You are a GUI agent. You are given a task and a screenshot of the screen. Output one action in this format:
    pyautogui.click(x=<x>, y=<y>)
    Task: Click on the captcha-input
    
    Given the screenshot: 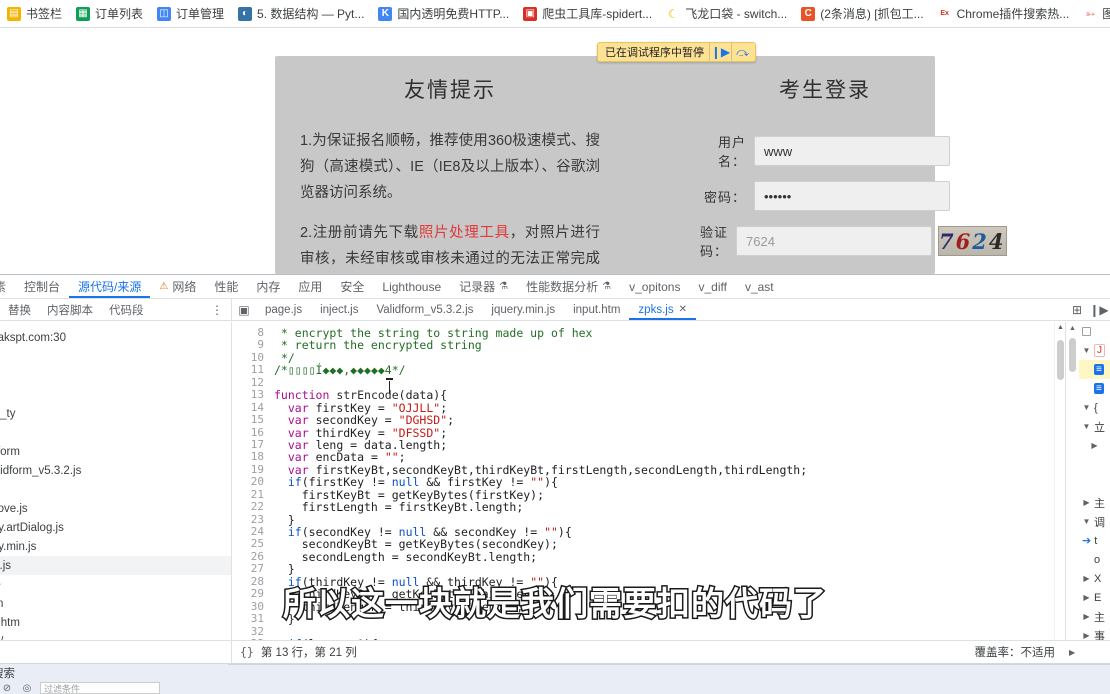 What is the action you would take?
    pyautogui.click(x=834, y=241)
    